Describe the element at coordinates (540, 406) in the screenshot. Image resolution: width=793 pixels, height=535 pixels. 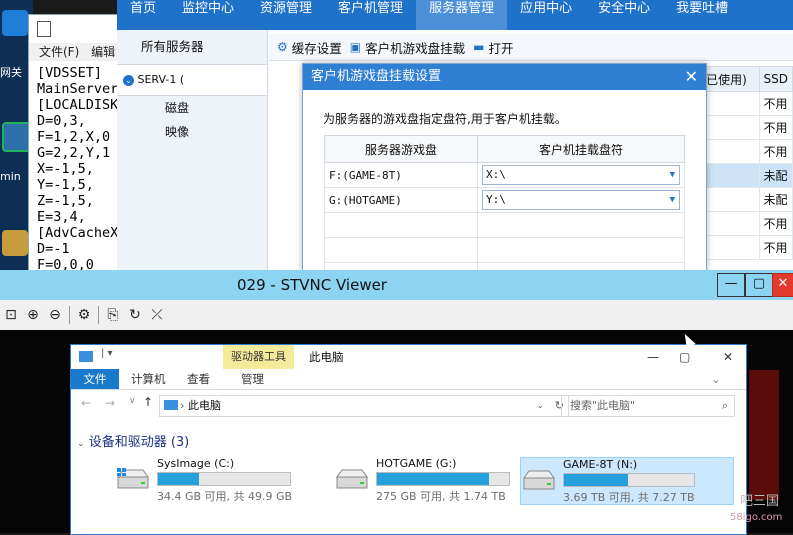
I see `dropdown-icon: ⌄` at that location.